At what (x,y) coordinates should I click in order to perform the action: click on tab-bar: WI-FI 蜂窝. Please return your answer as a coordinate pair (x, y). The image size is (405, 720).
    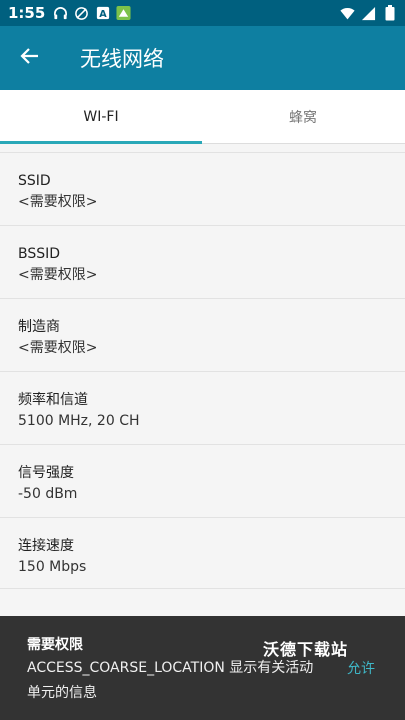
    Looking at the image, I should click on (202, 117).